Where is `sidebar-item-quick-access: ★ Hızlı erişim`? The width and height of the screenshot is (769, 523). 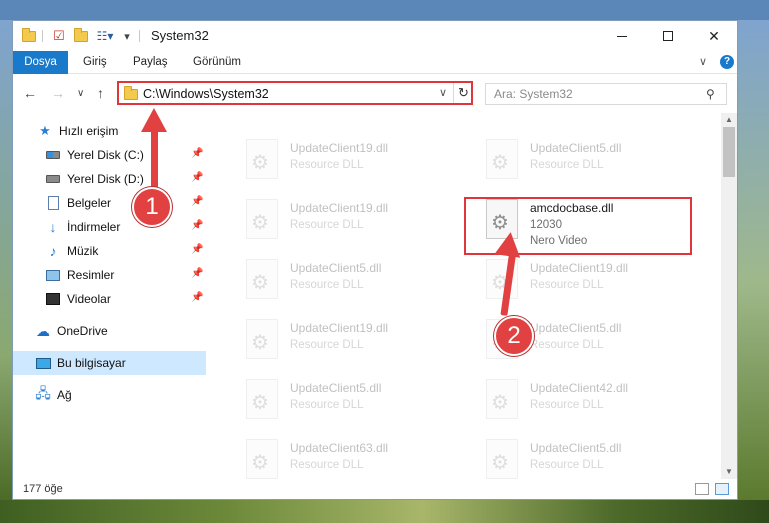 sidebar-item-quick-access: ★ Hızlı erişim is located at coordinates (109, 131).